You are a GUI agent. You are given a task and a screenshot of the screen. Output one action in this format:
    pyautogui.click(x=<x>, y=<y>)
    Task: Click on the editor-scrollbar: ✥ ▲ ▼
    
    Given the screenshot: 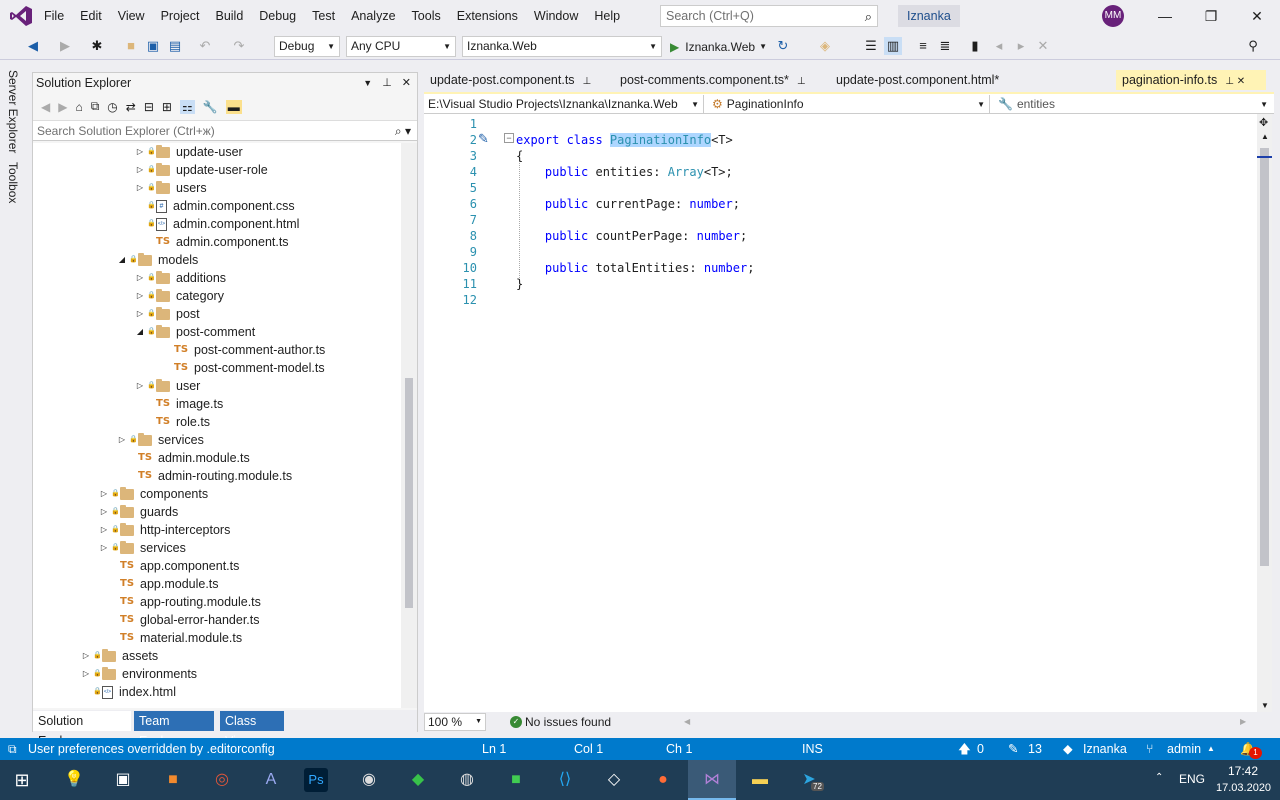 What is the action you would take?
    pyautogui.click(x=1264, y=413)
    